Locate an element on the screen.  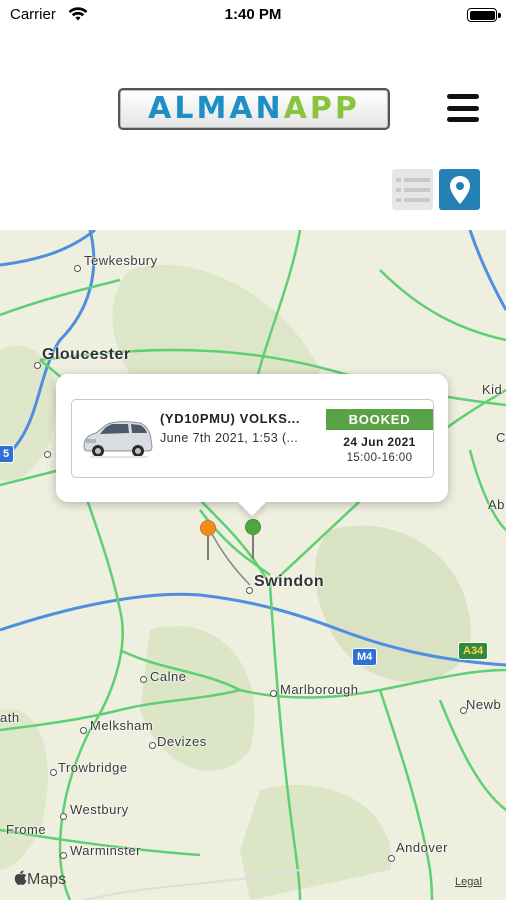
road-shield-a34: A34 is located at coordinates (473, 651).